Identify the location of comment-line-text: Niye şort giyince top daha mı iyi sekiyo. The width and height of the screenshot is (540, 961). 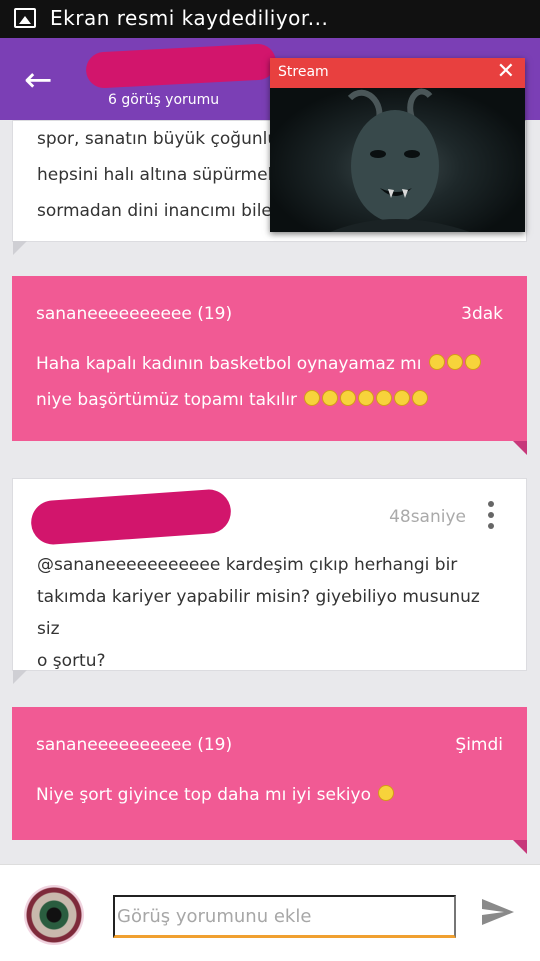
(203, 795).